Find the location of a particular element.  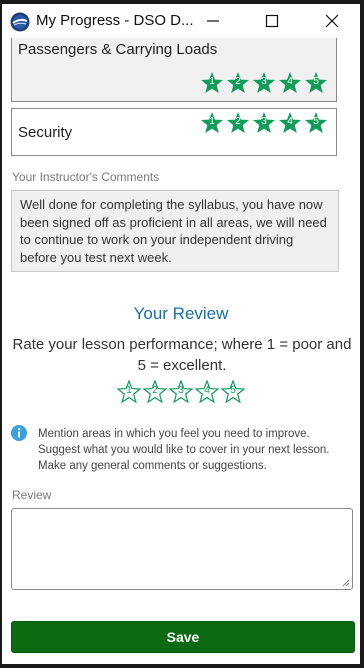

maximize-icon is located at coordinates (272, 21).